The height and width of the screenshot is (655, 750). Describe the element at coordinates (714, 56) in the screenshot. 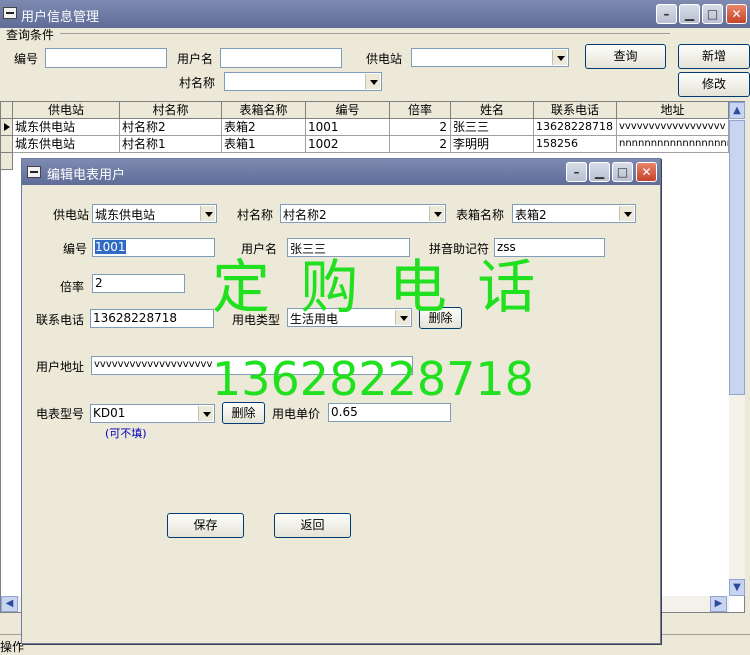

I see `add-button: 新增` at that location.